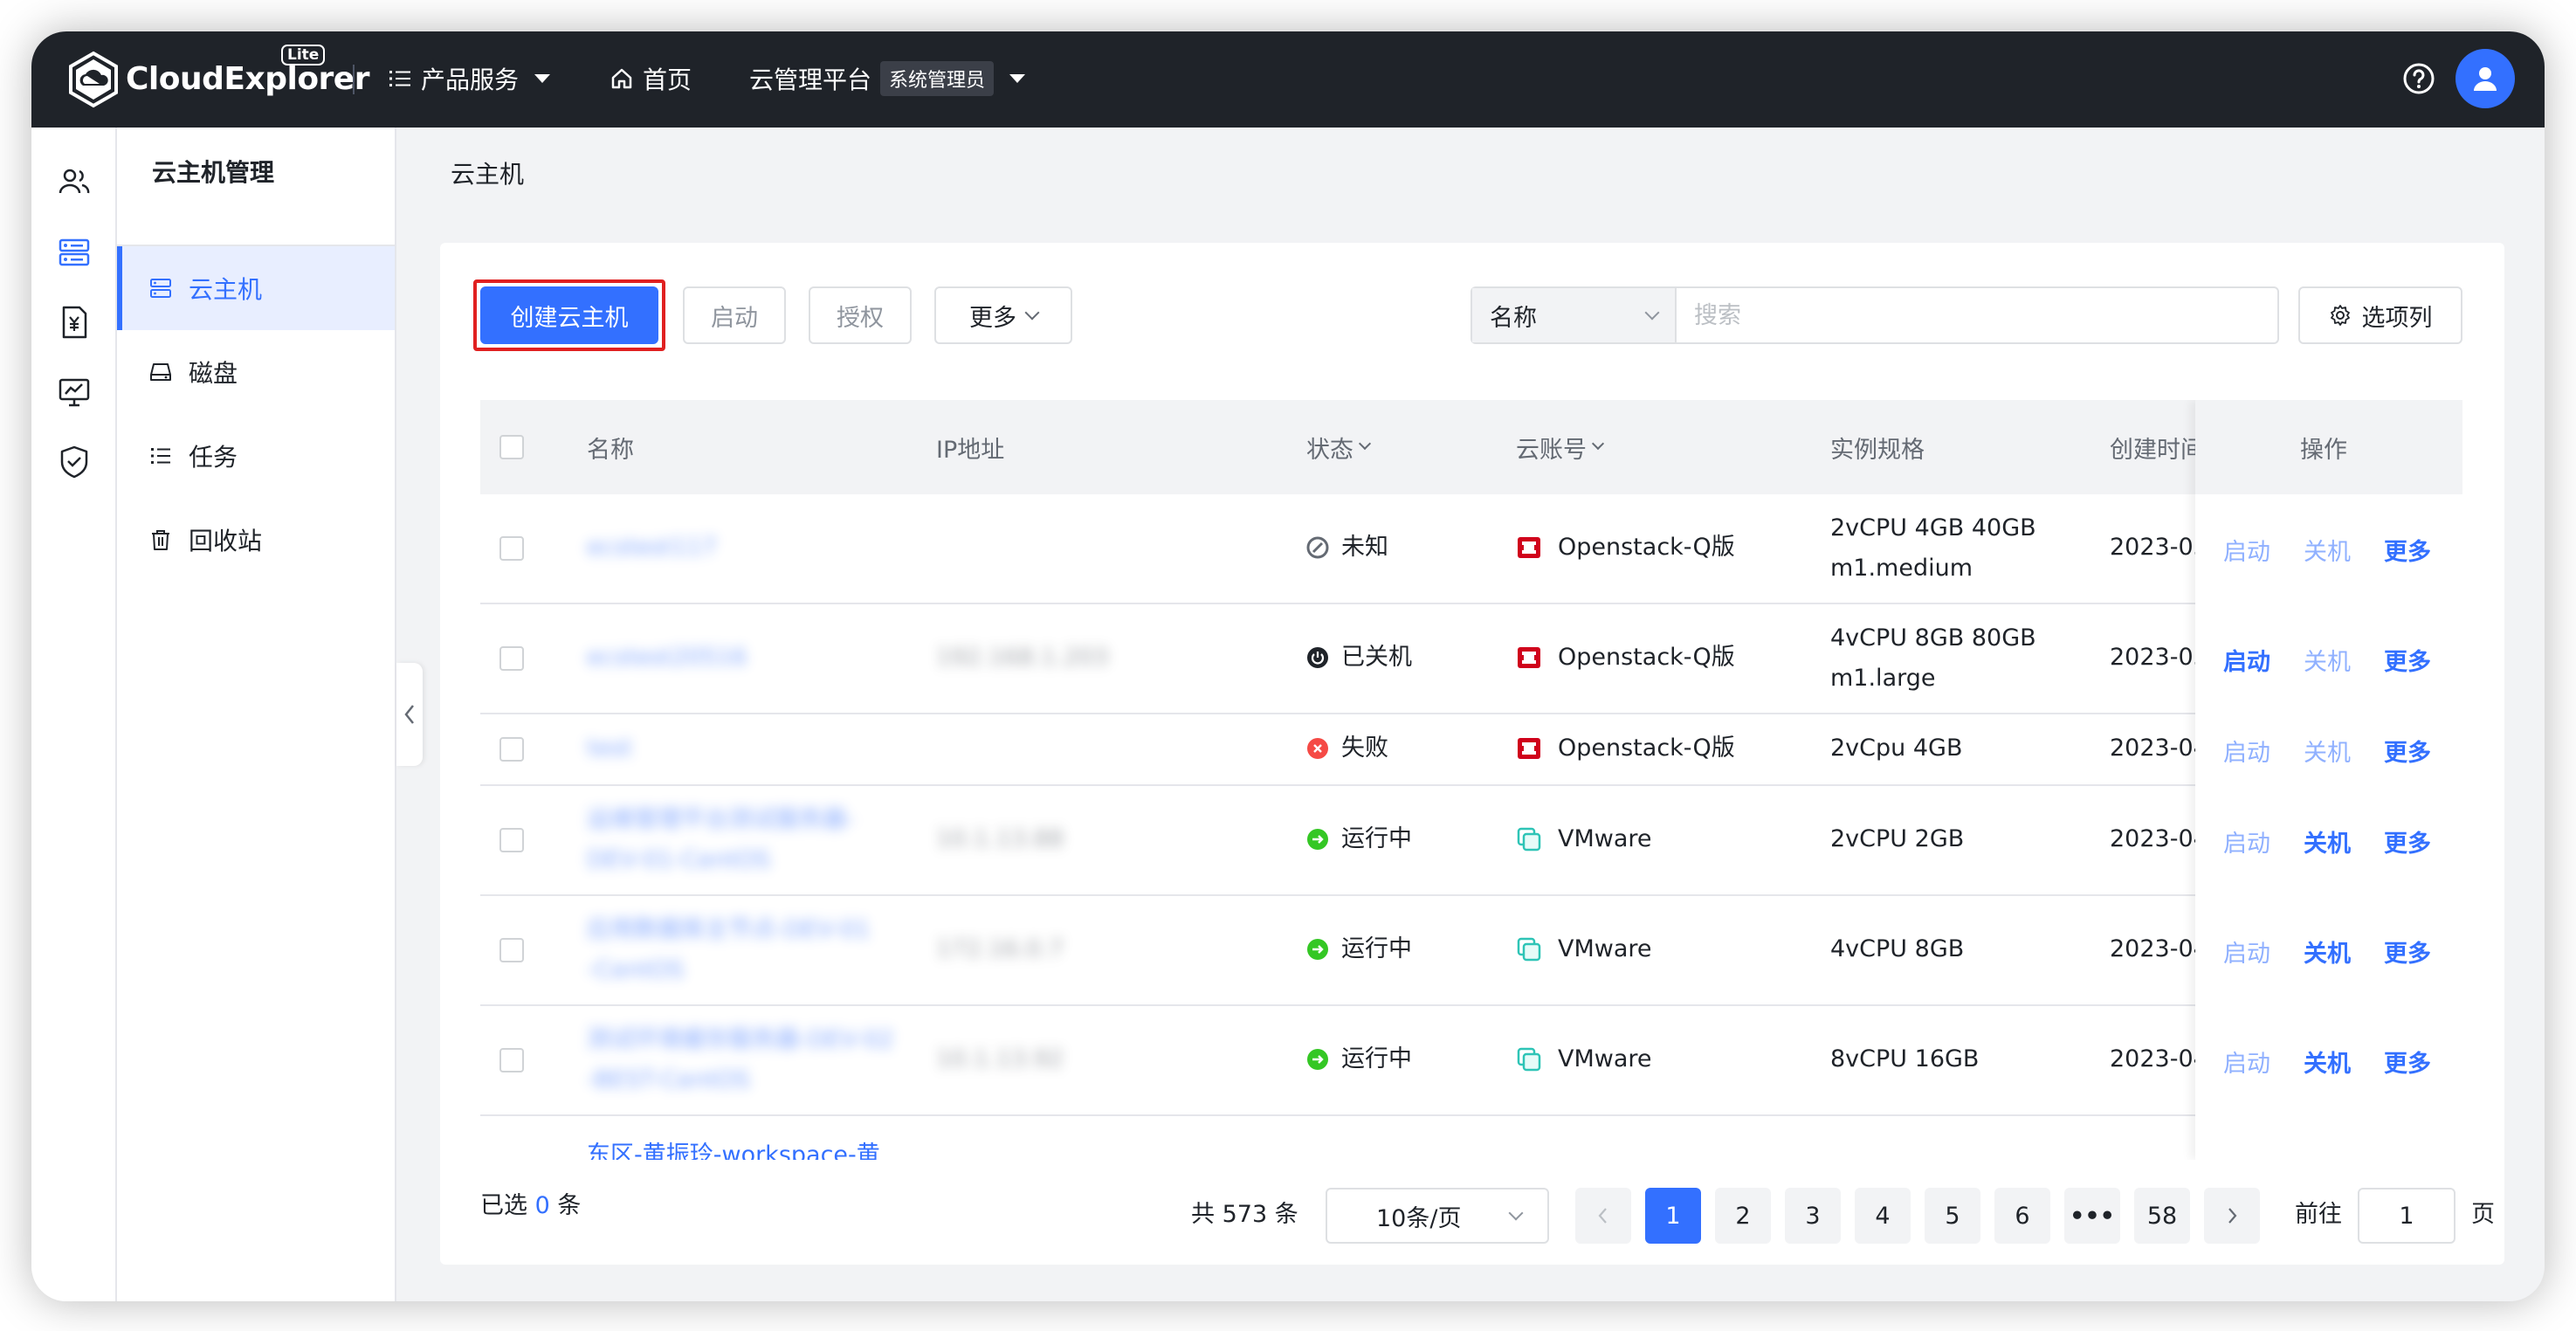 This screenshot has width=2576, height=1331. I want to click on next-page-button, so click(2232, 1216).